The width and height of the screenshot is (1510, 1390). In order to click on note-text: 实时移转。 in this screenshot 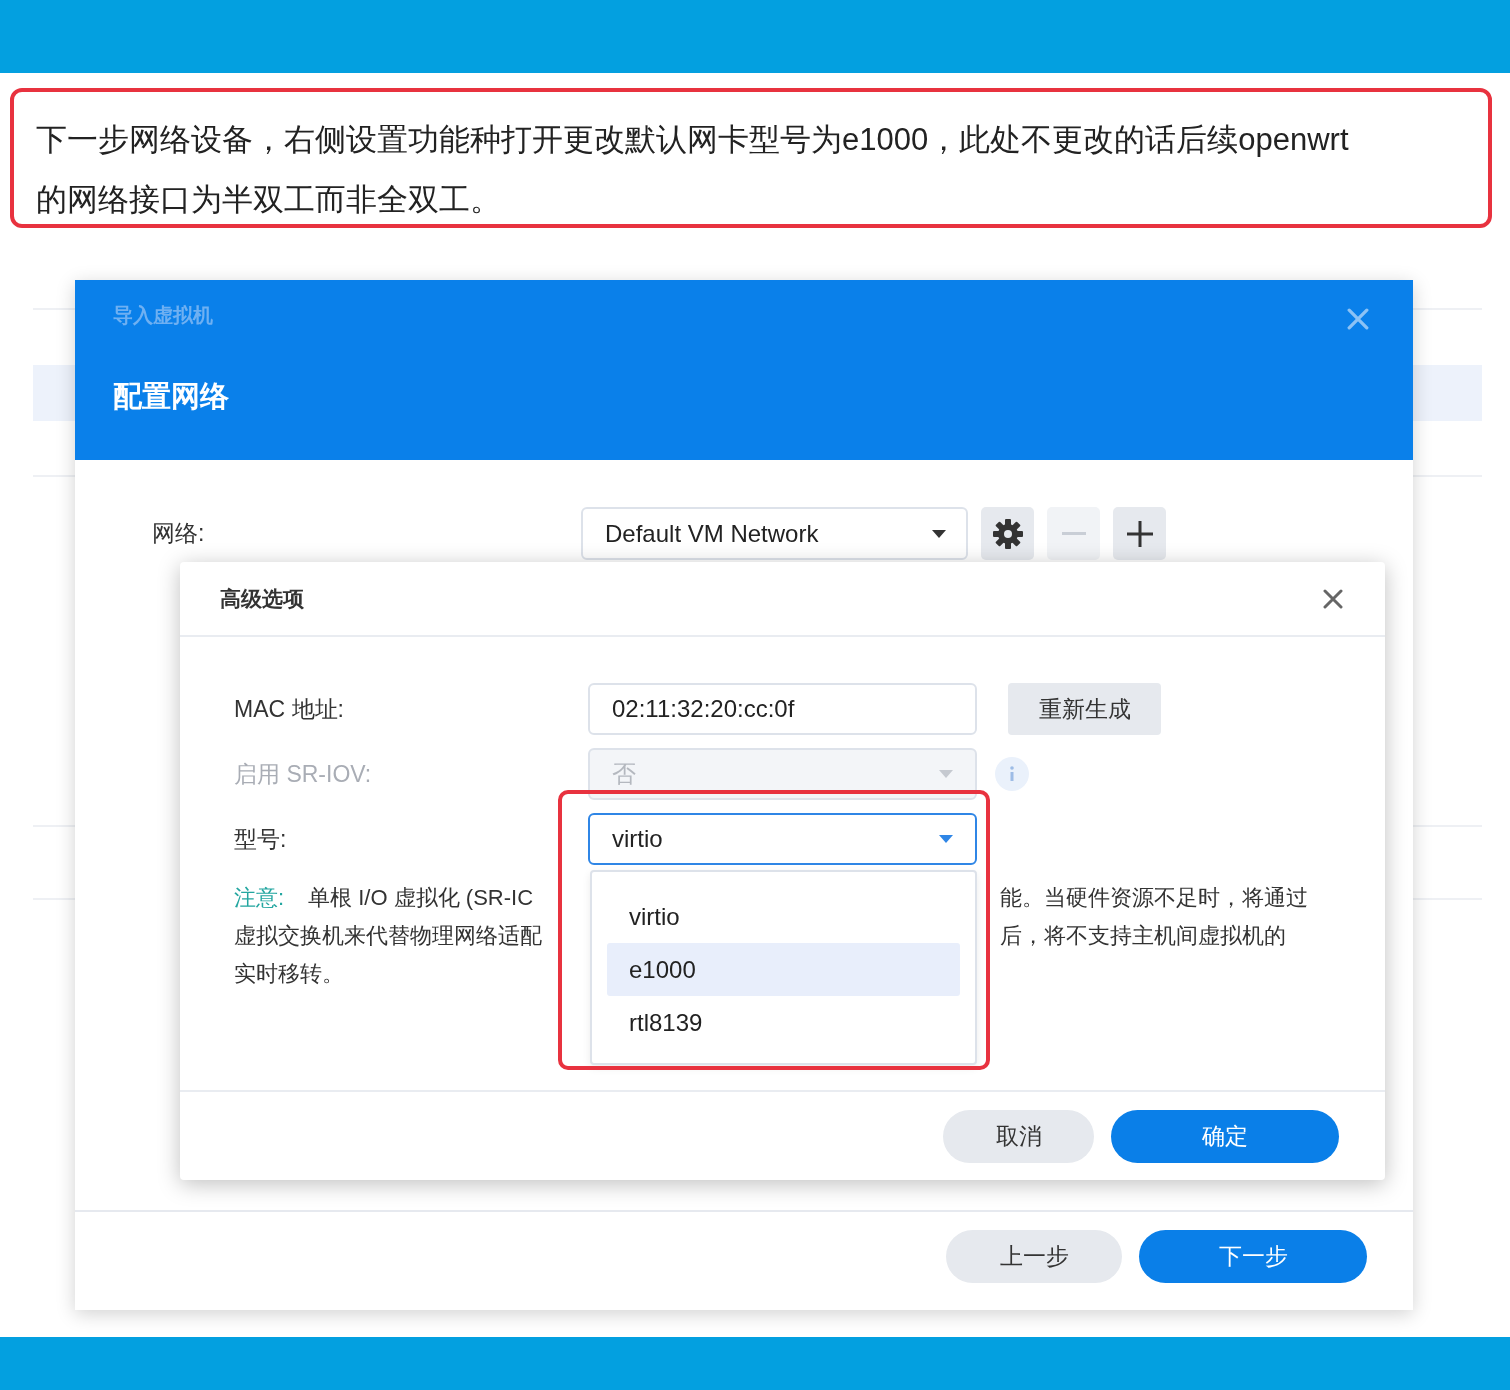, I will do `click(289, 973)`.